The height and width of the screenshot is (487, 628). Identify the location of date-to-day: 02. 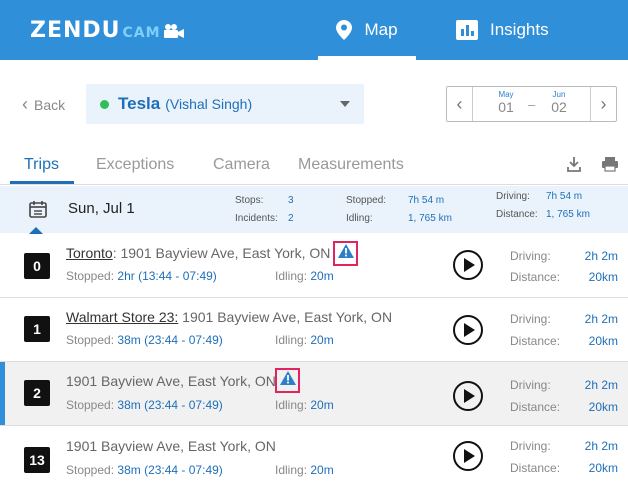
(559, 107).